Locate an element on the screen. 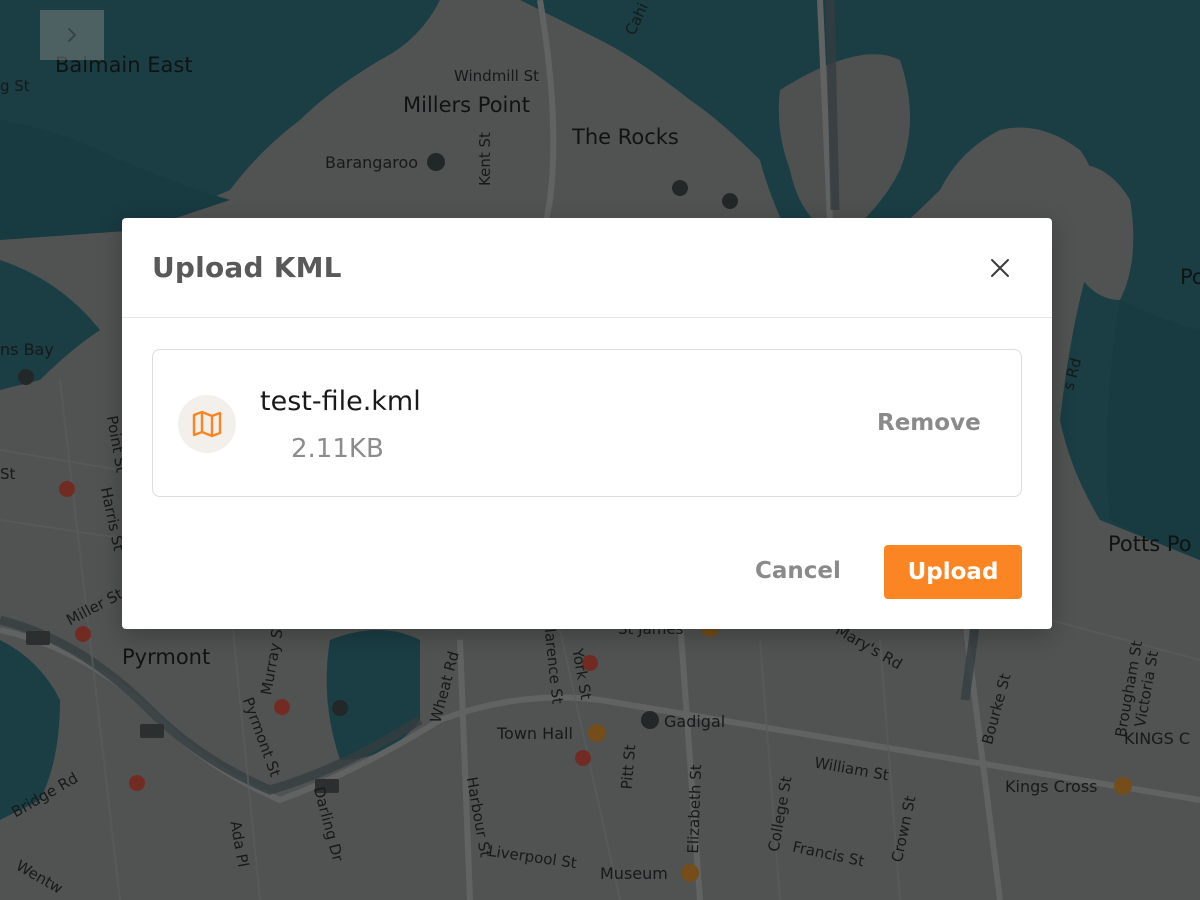  map-icon is located at coordinates (207, 424).